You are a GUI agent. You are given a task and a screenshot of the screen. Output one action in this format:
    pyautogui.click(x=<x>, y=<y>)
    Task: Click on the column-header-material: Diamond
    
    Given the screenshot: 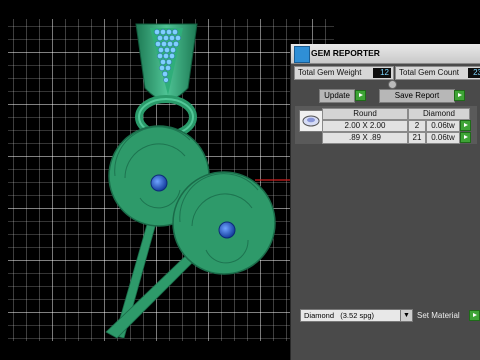 What is the action you would take?
    pyautogui.click(x=439, y=114)
    